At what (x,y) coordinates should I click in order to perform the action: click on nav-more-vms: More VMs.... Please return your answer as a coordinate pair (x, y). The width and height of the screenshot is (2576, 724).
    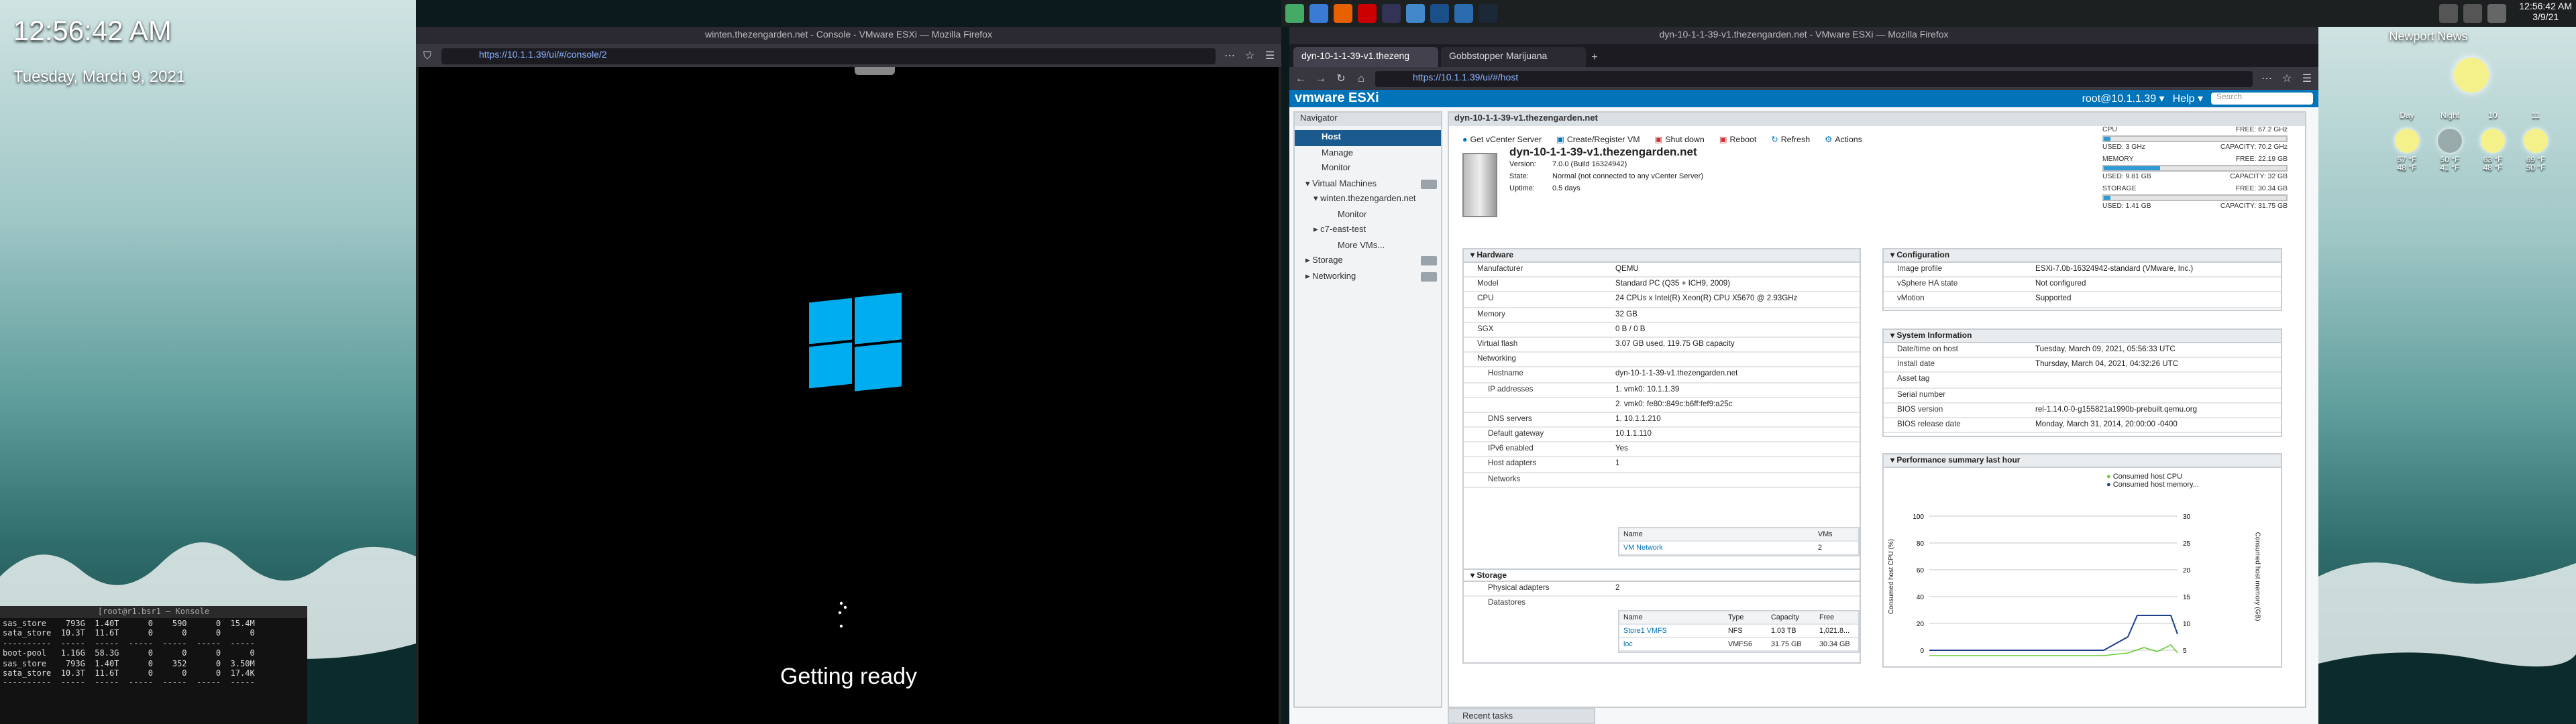
    Looking at the image, I should click on (1368, 245).